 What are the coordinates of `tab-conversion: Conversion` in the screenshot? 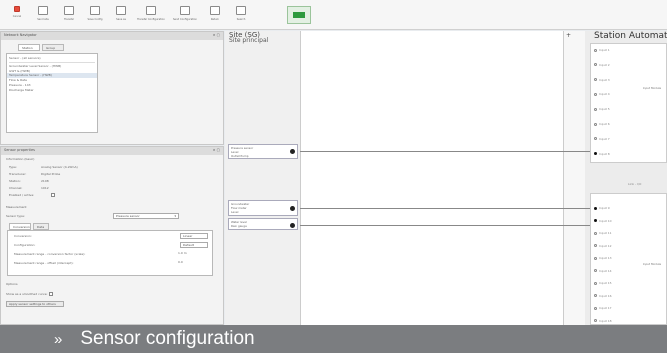 It's located at (20, 226).